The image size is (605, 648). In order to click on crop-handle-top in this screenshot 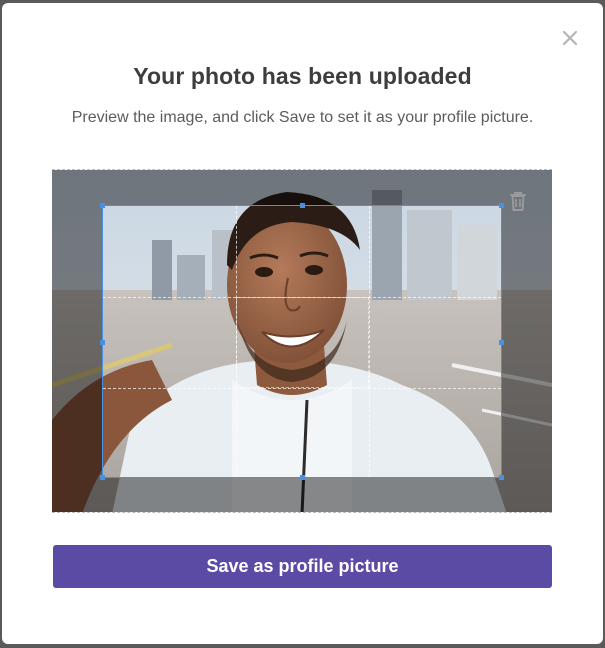, I will do `click(302, 205)`.